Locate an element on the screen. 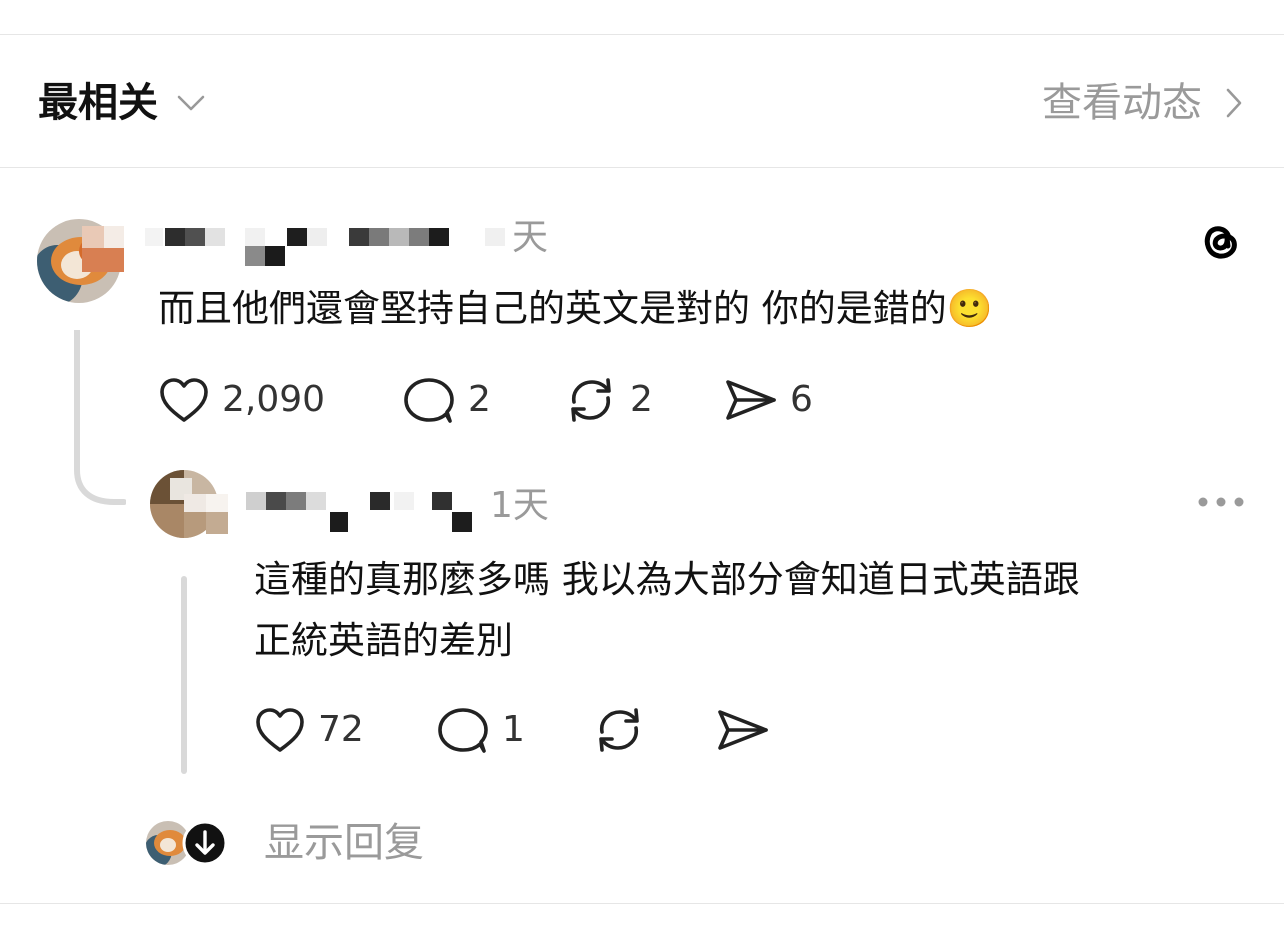 This screenshot has width=1284, height=926. threads-logo-icon is located at coordinates (1220, 240).